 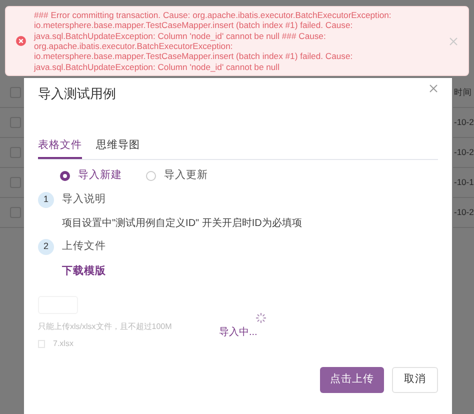 I want to click on step-number: 2, so click(x=46, y=247).